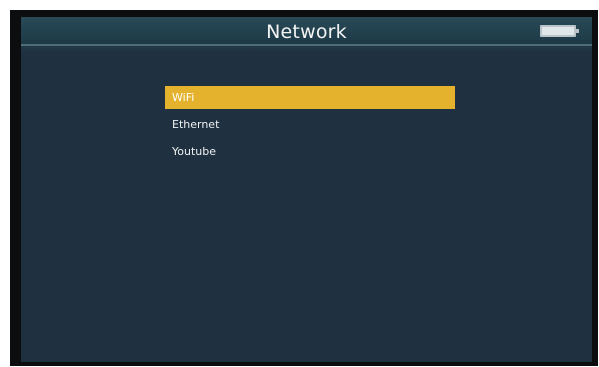  Describe the element at coordinates (310, 97) in the screenshot. I see `menu-item-wifi: WiFi` at that location.